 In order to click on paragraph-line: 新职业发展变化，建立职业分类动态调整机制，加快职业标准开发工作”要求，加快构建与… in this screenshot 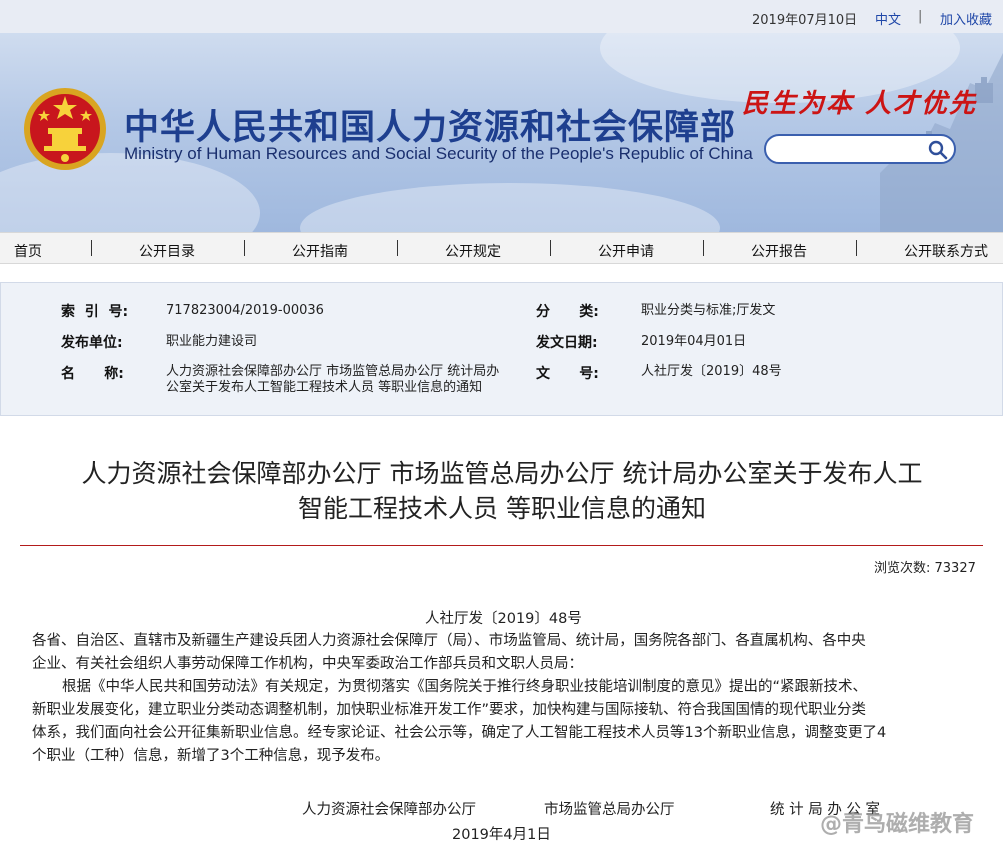, I will do `click(449, 710)`.